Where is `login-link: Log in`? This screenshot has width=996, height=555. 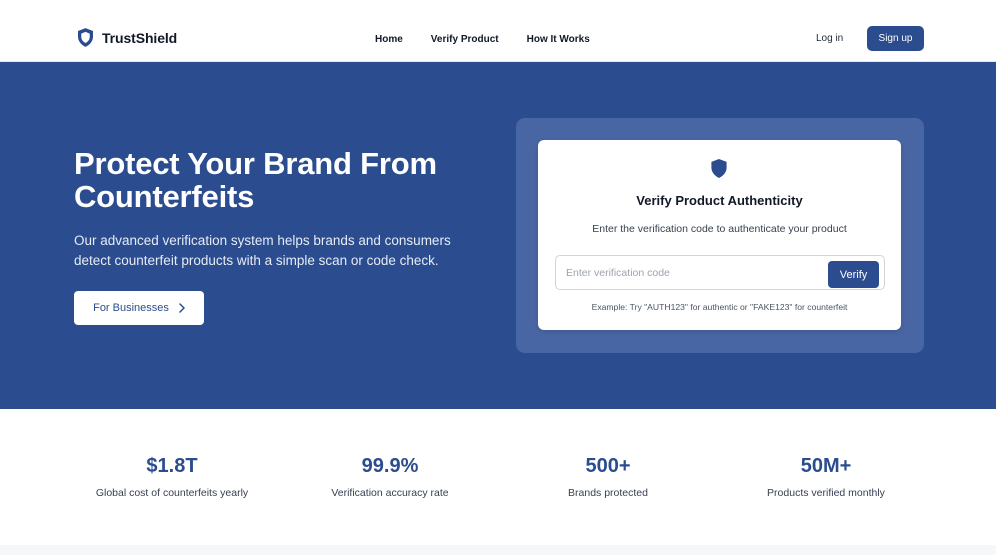 login-link: Log in is located at coordinates (829, 38).